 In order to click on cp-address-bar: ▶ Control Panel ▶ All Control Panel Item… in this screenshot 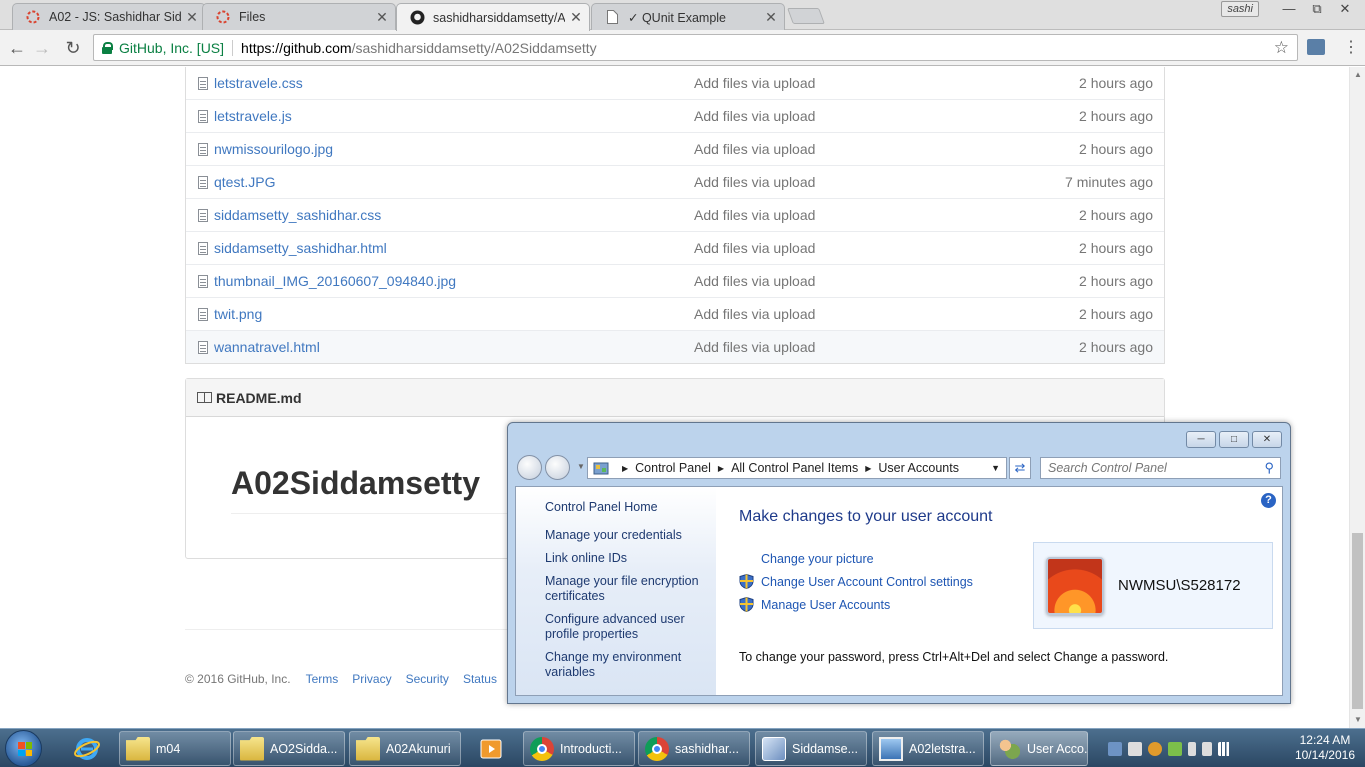, I will do `click(797, 468)`.